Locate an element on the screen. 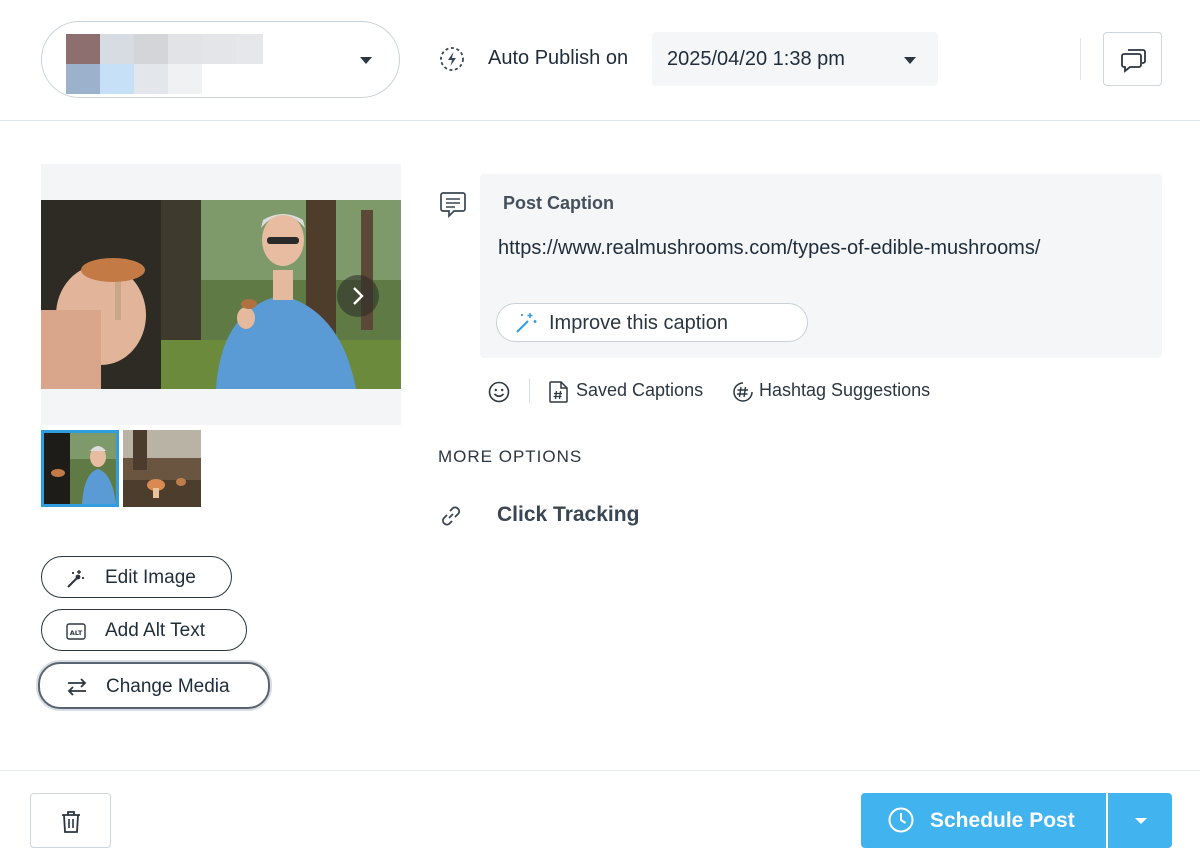 Image resolution: width=1200 pixels, height=868 pixels. delete-post-button is located at coordinates (70, 820).